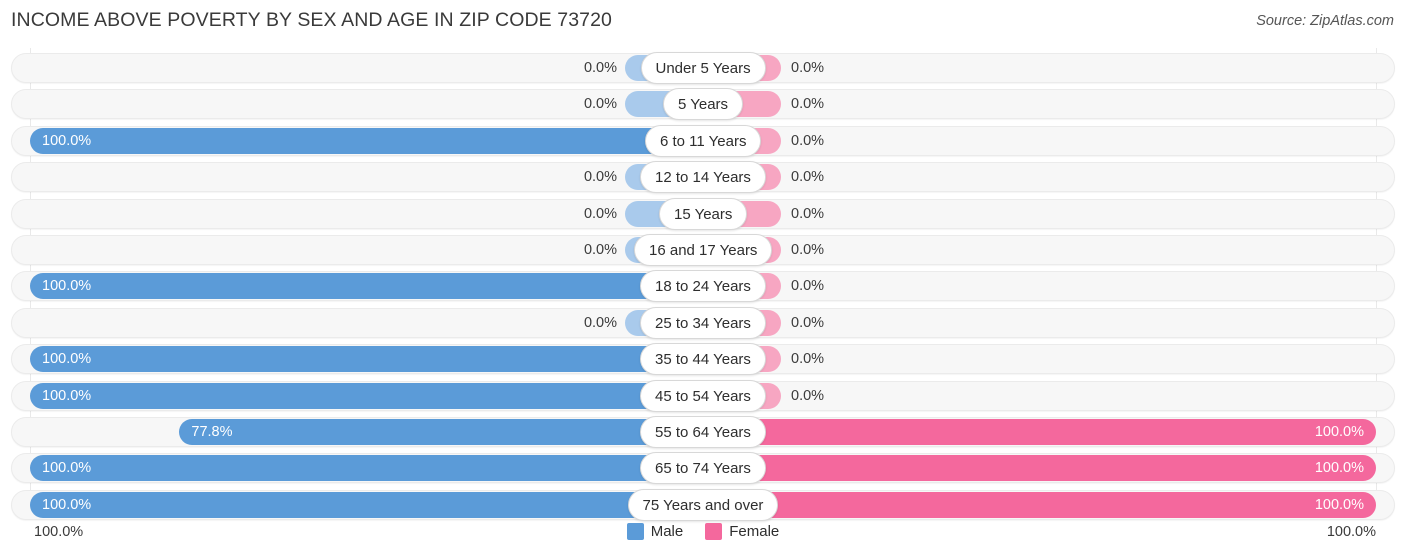 The height and width of the screenshot is (559, 1406). What do you see at coordinates (212, 432) in the screenshot?
I see `male-value-label: 77.8%` at bounding box center [212, 432].